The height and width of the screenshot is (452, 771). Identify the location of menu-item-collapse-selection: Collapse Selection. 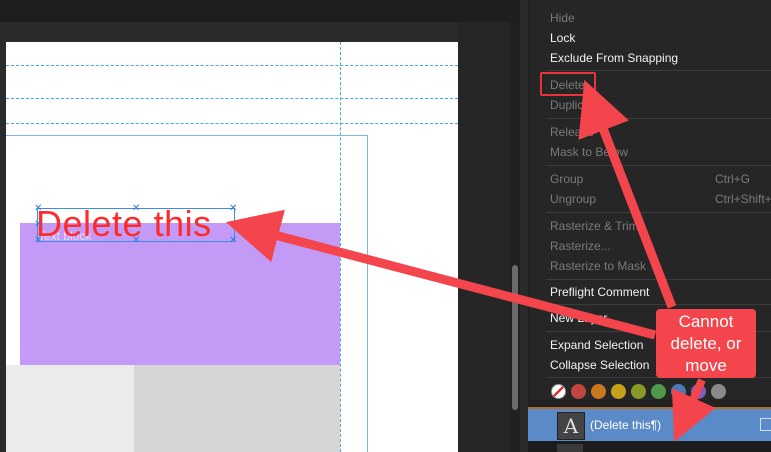
(599, 365).